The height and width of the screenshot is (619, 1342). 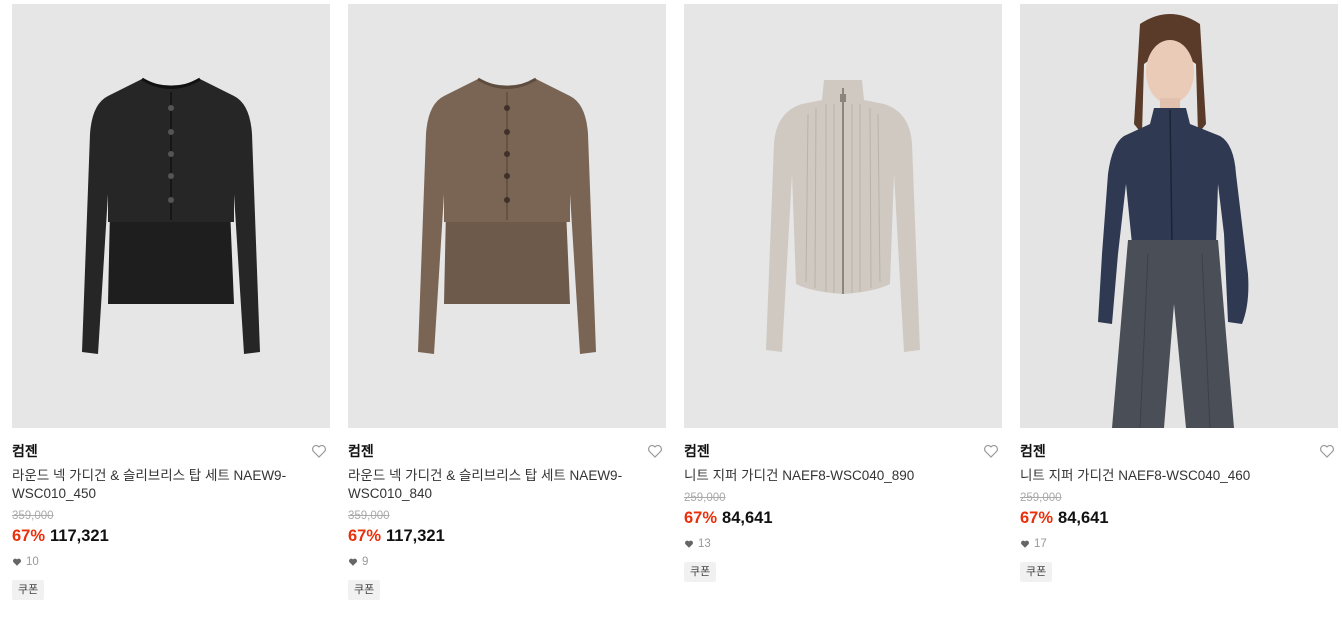 What do you see at coordinates (704, 544) in the screenshot?
I see `like-count-value: 13` at bounding box center [704, 544].